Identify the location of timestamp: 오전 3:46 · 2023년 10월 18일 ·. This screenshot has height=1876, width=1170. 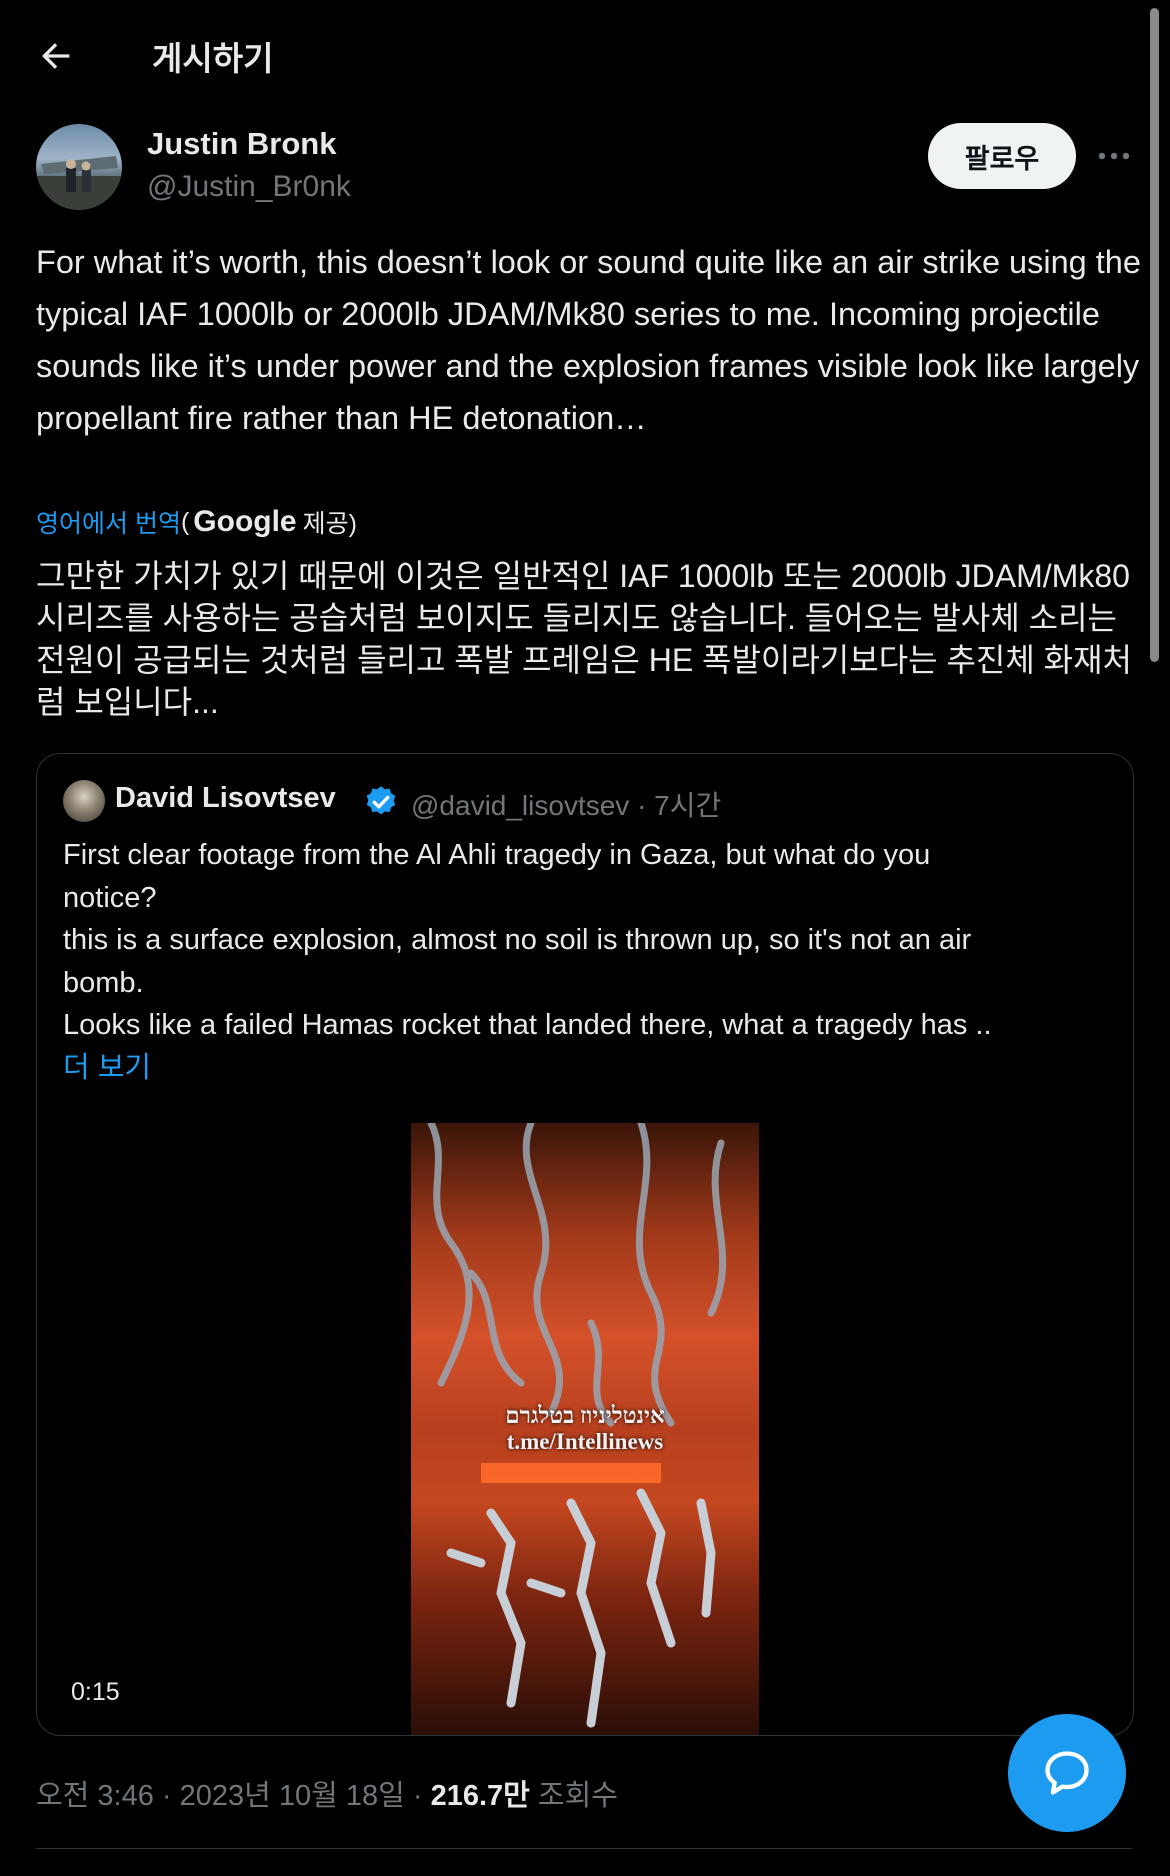
(233, 1796).